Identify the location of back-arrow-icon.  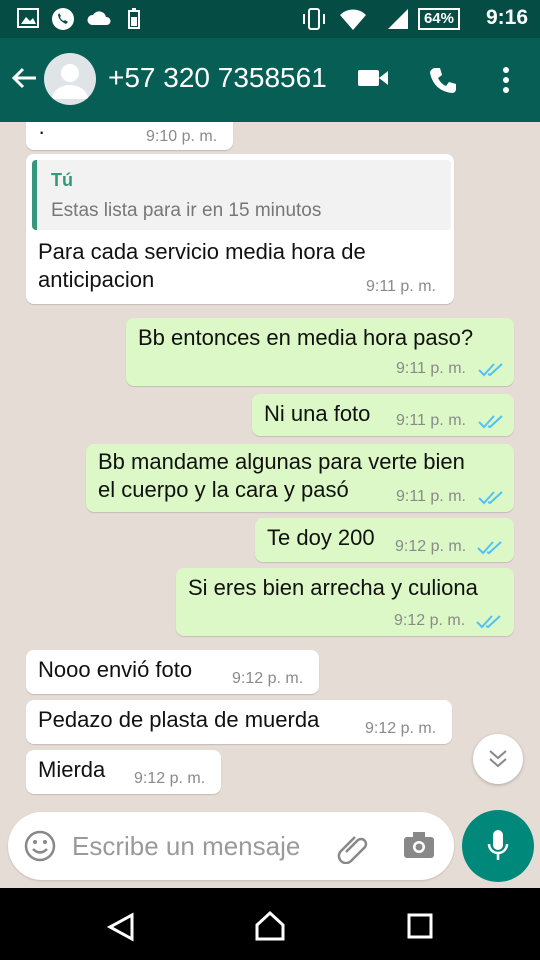
(24, 78).